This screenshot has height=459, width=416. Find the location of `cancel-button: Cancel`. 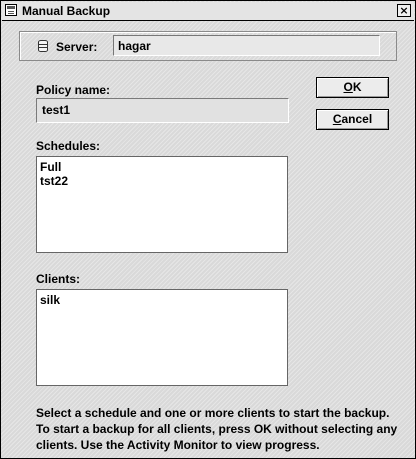

cancel-button: Cancel is located at coordinates (352, 119).